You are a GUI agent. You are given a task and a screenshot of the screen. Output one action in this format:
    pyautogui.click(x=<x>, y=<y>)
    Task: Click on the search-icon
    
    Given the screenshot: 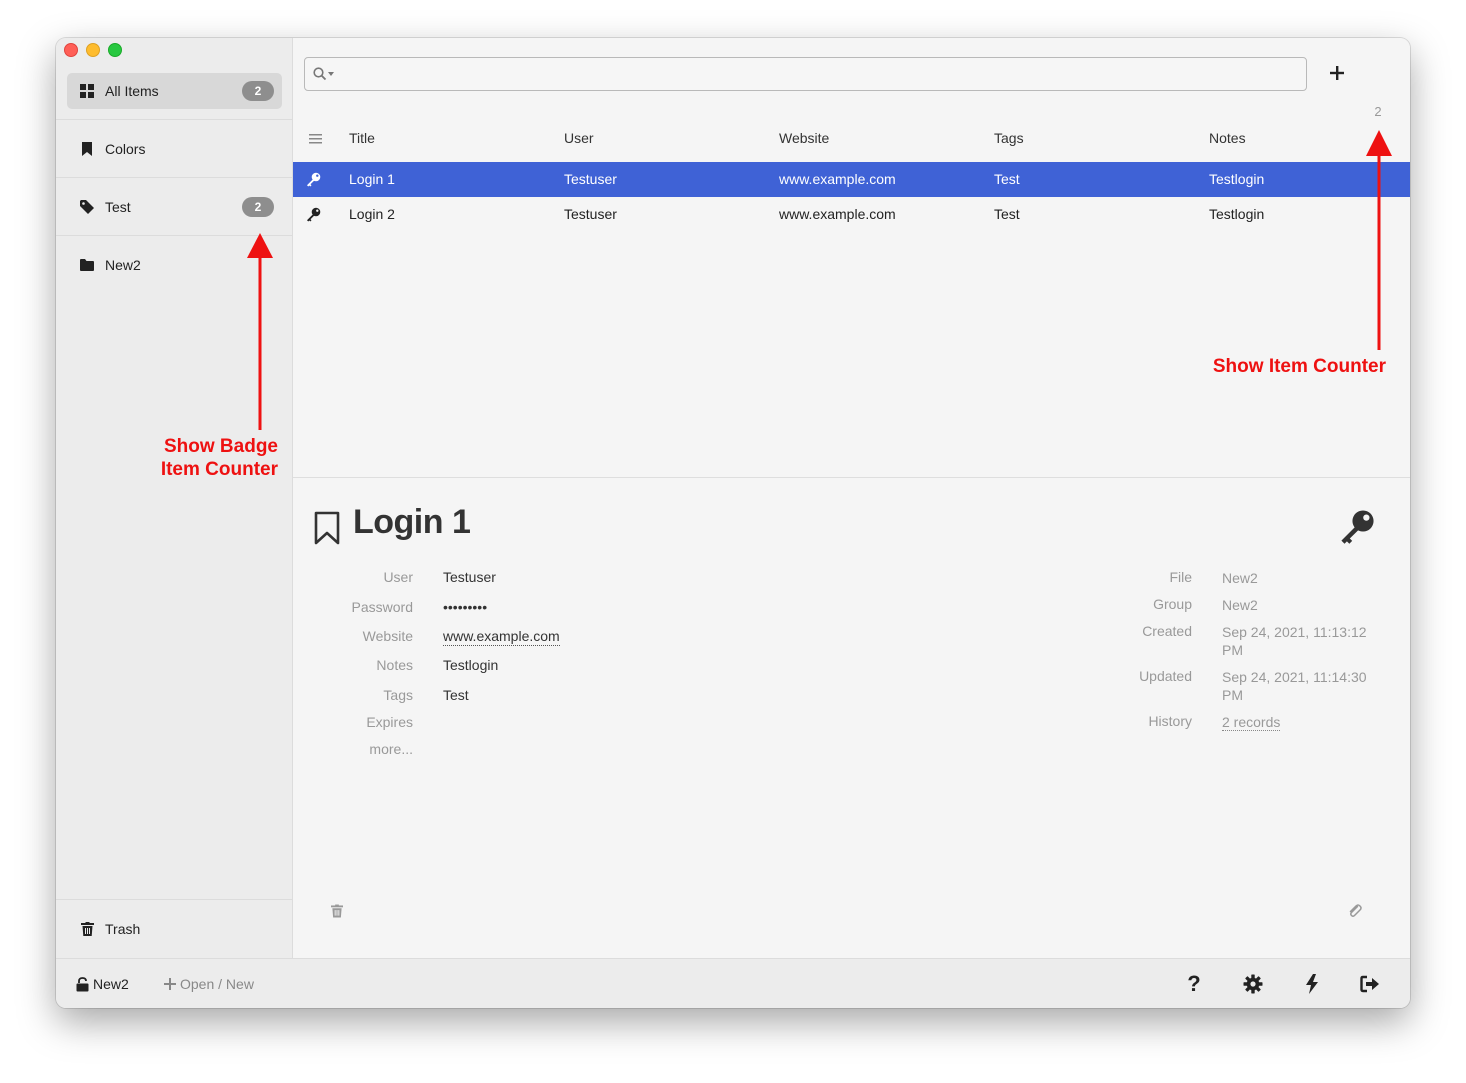 What is the action you would take?
    pyautogui.click(x=324, y=74)
    